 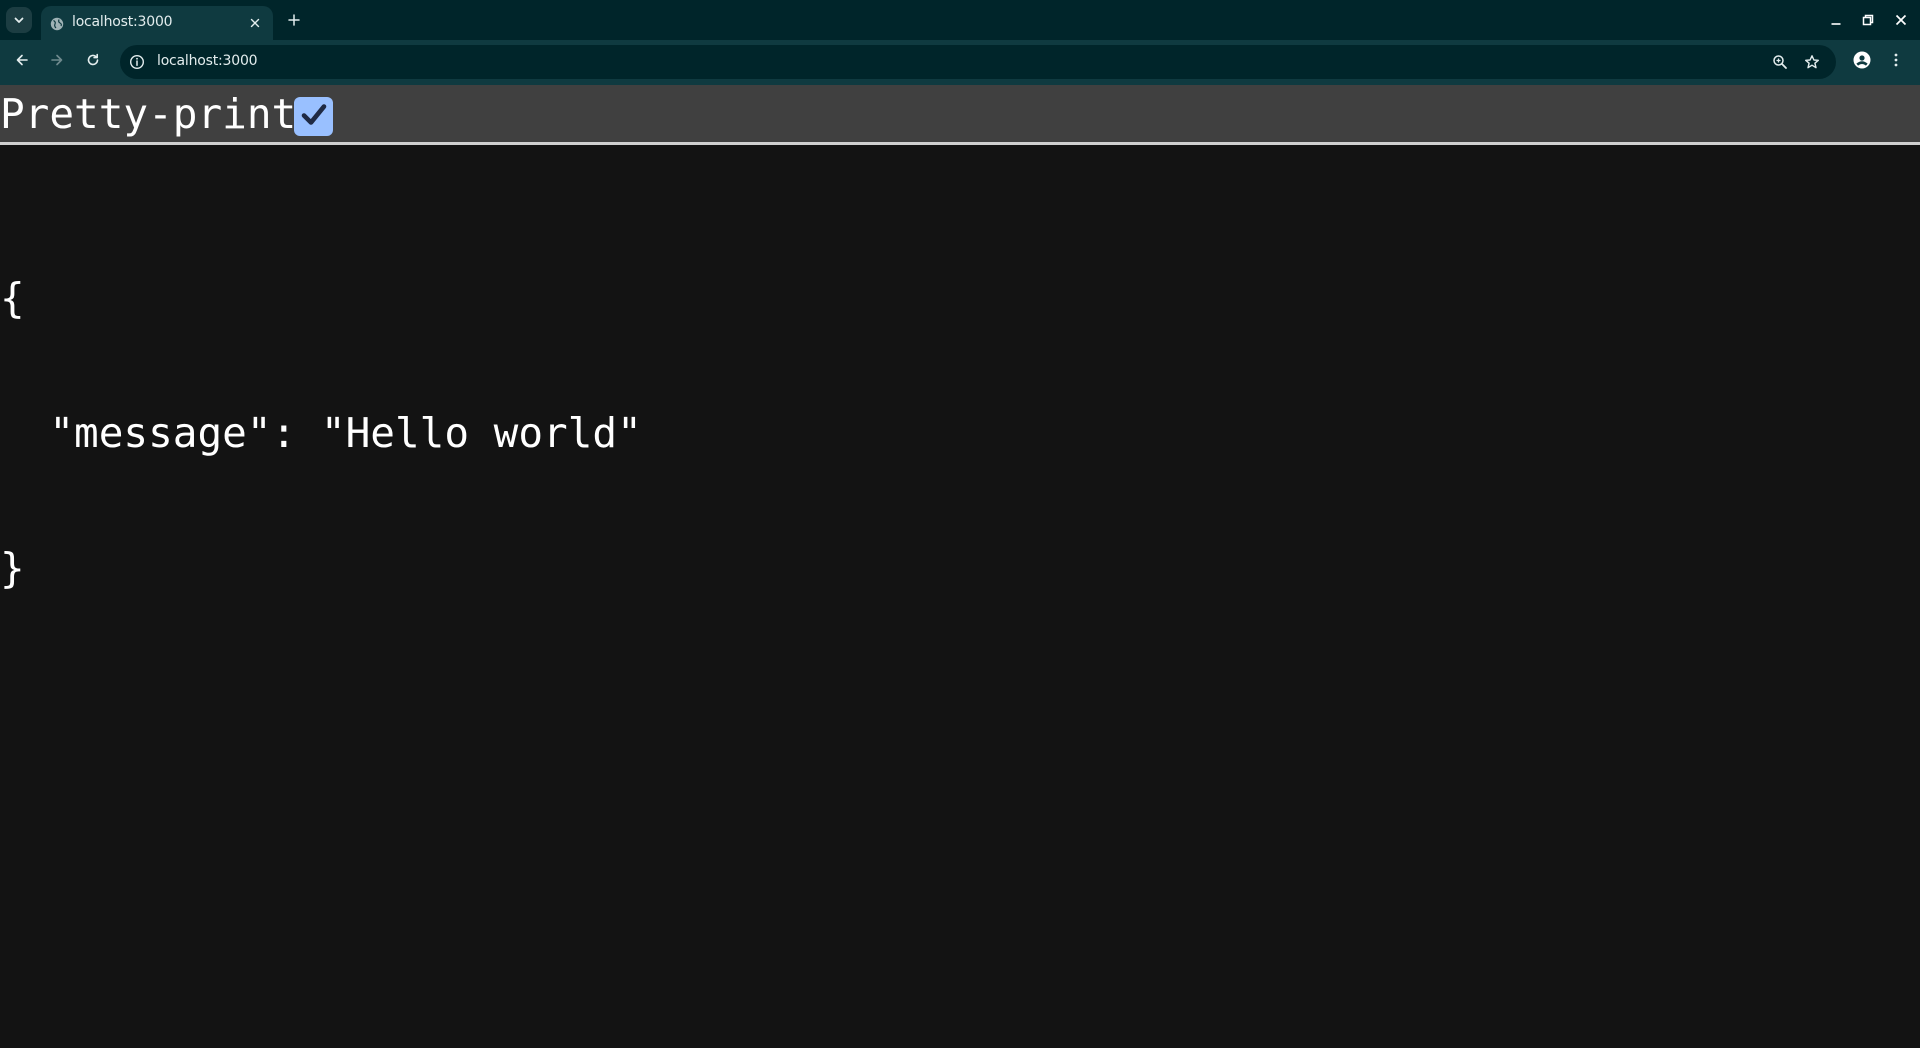 I want to click on pretty-print-checkbox, so click(x=313, y=116).